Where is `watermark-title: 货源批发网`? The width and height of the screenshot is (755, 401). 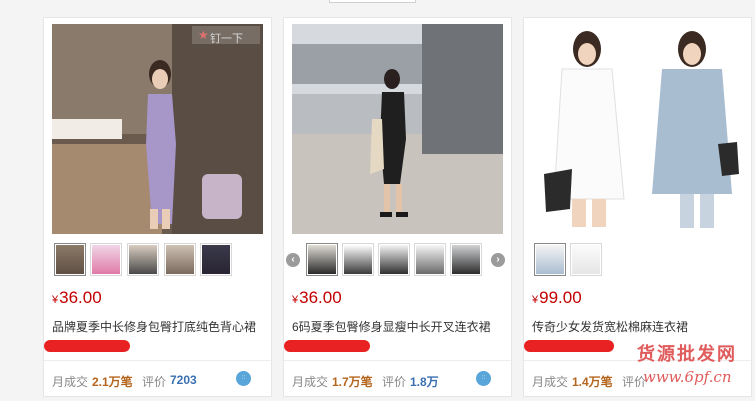
watermark-title: 货源批发网 is located at coordinates (687, 354).